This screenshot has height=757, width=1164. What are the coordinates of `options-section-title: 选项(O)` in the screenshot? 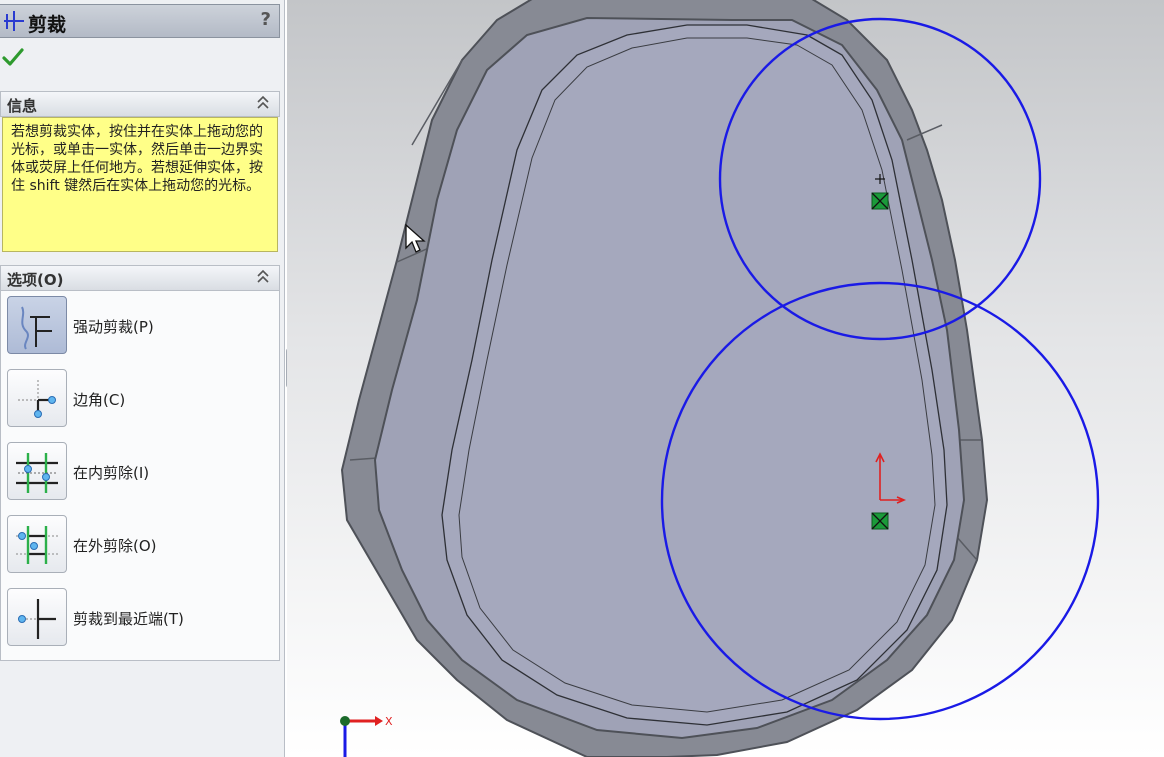 It's located at (35, 280).